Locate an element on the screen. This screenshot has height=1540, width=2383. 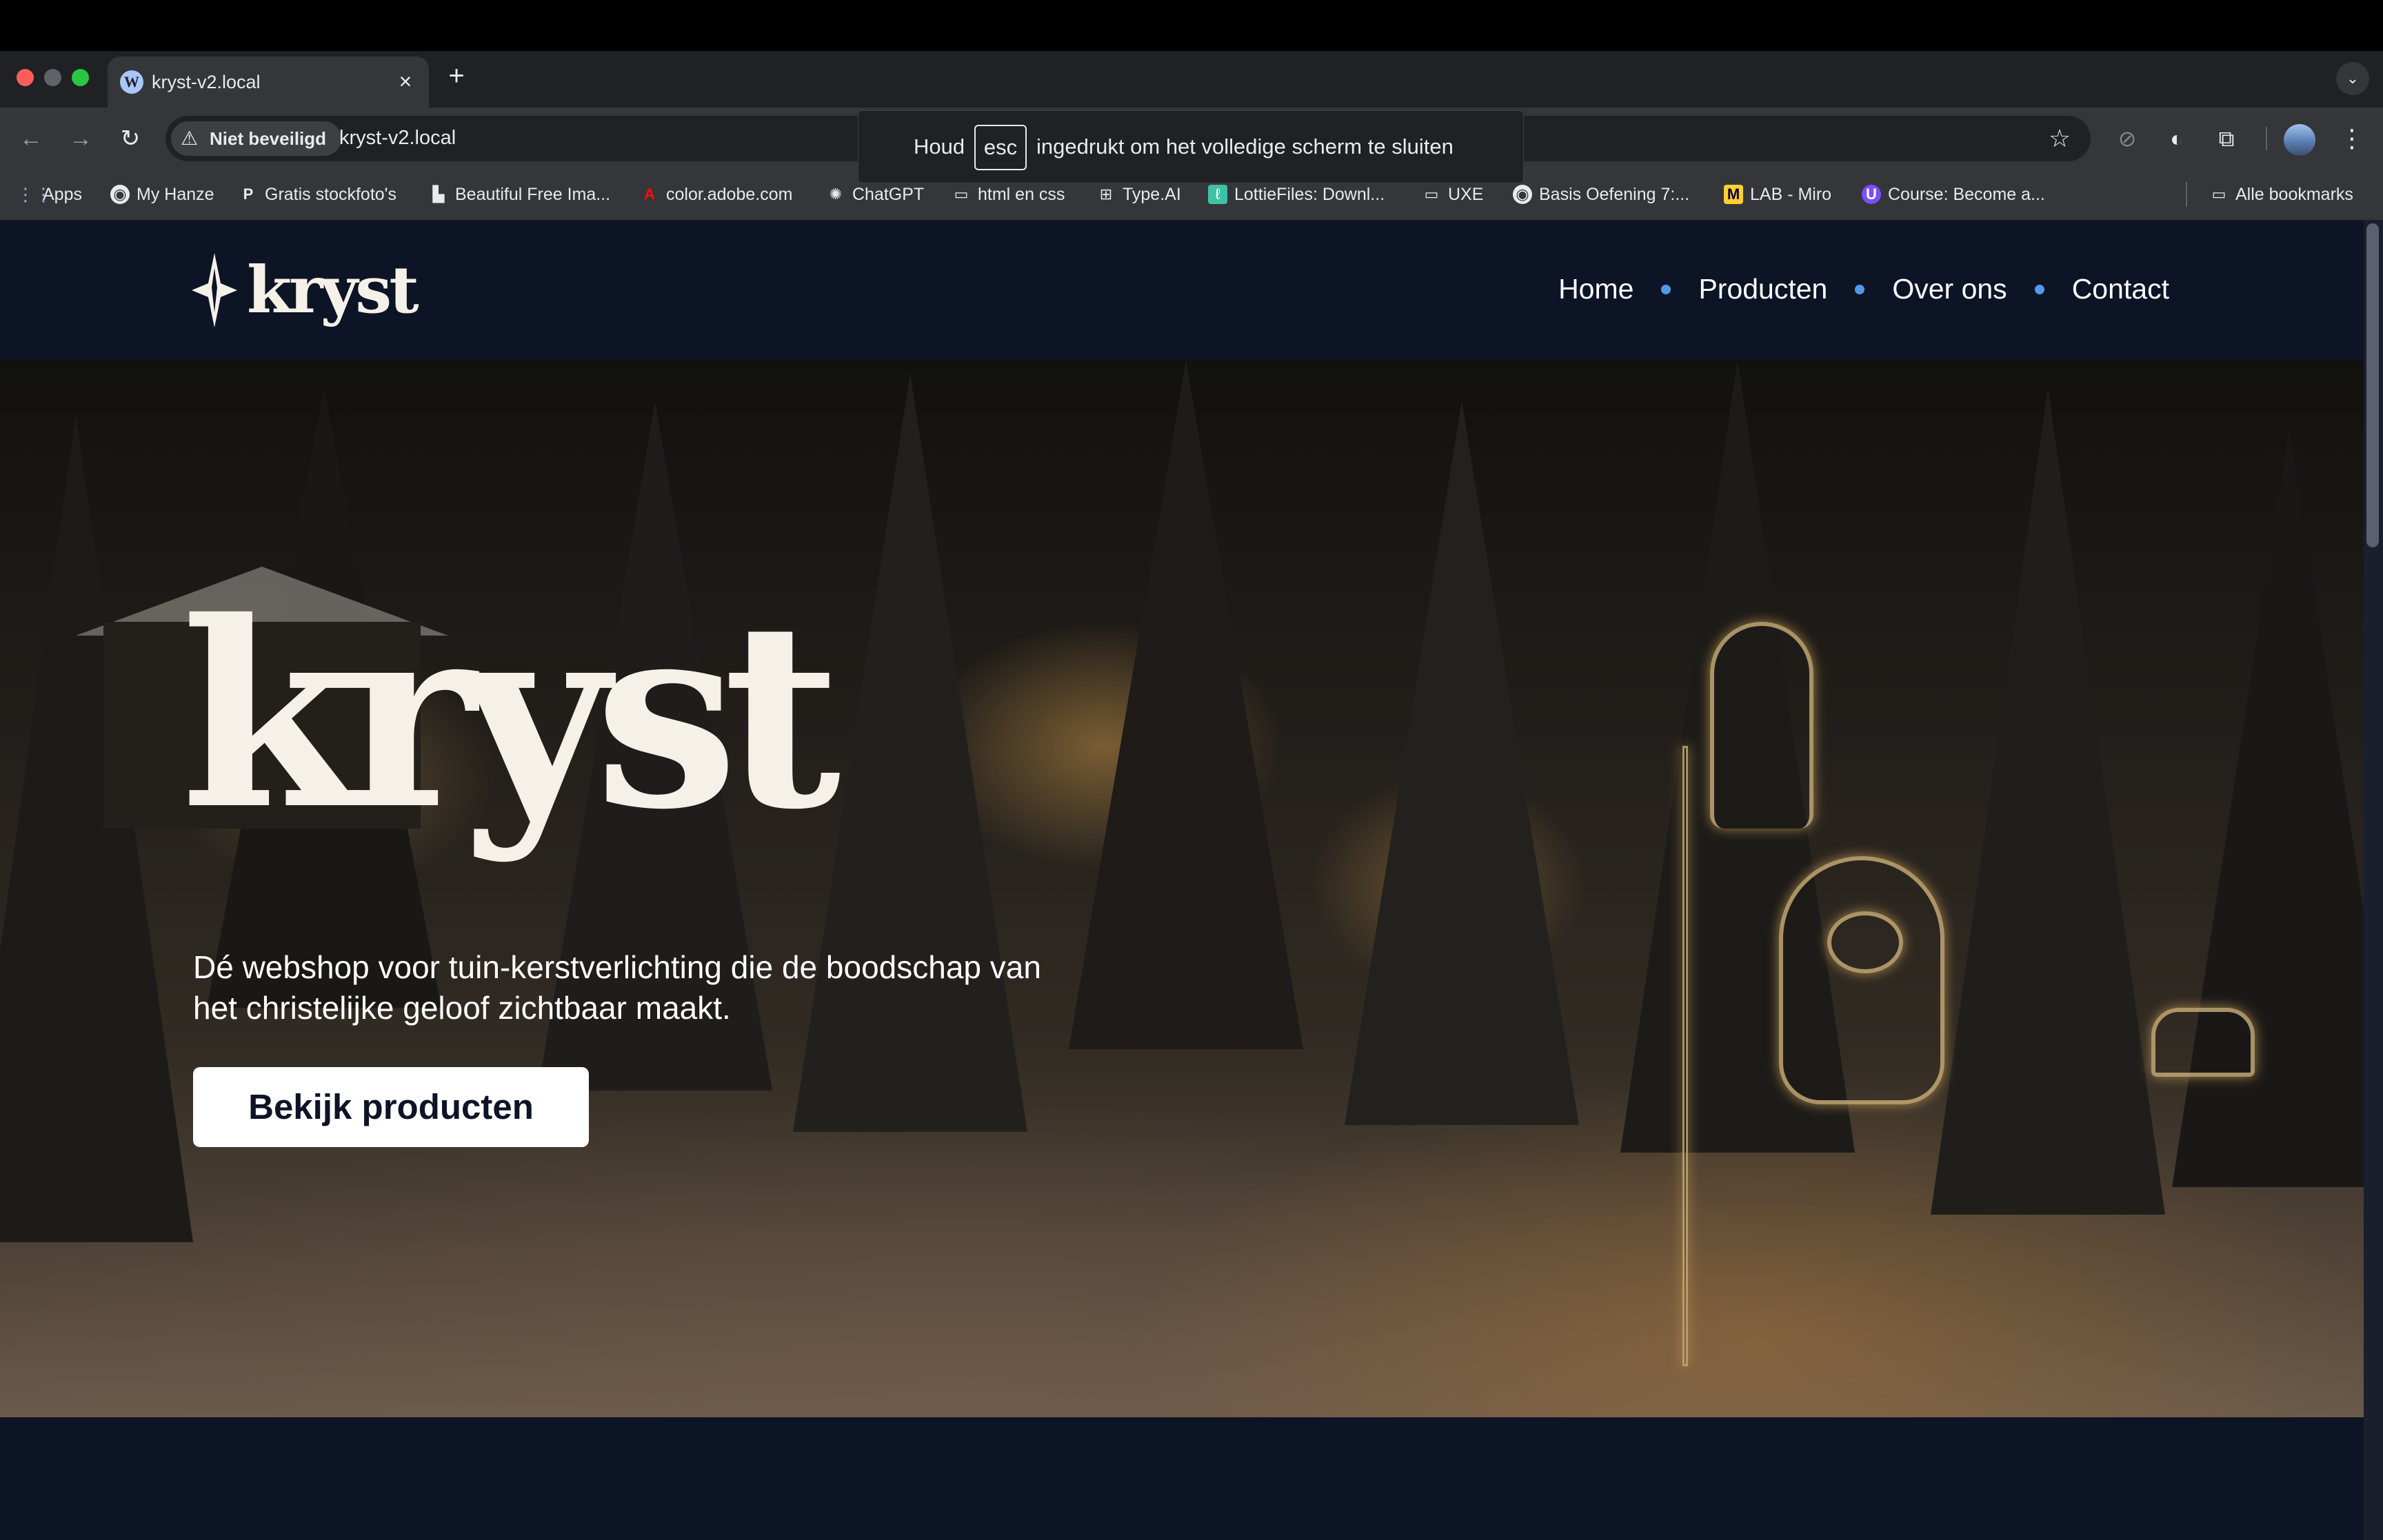
bookmark-item-apps: ⋮⋮ Apps is located at coordinates (49, 195).